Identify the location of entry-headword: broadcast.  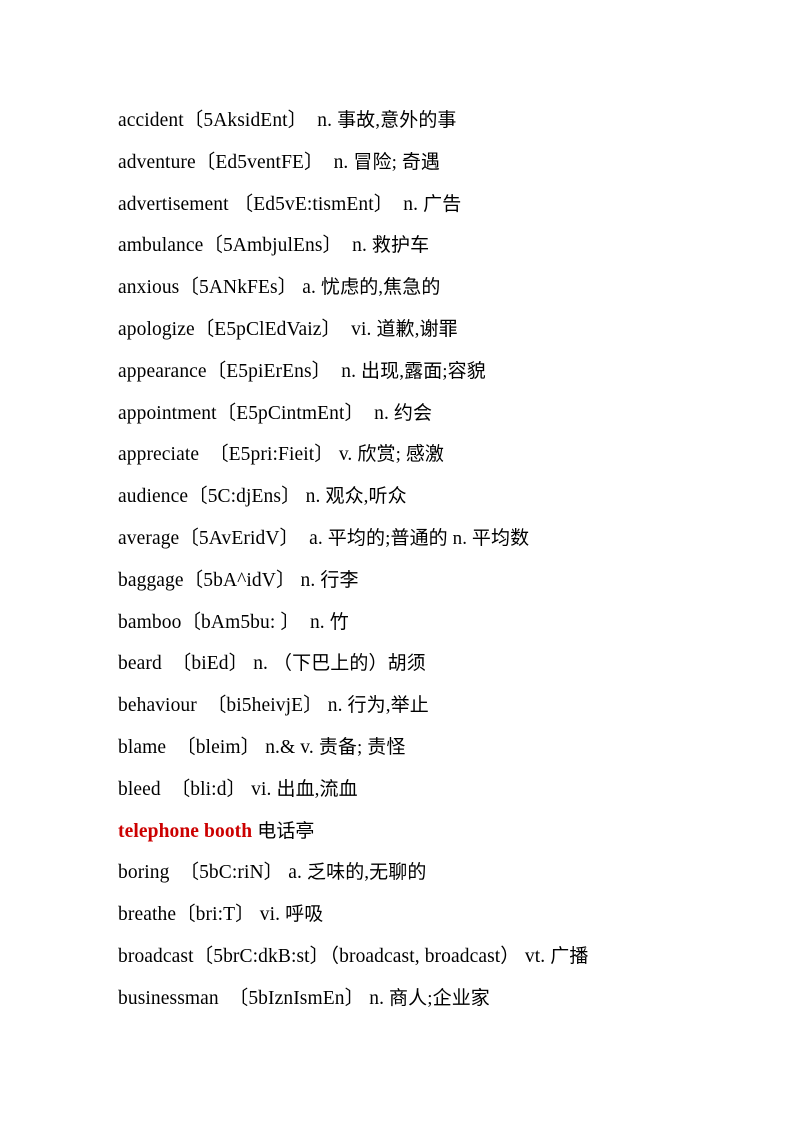
(156, 956).